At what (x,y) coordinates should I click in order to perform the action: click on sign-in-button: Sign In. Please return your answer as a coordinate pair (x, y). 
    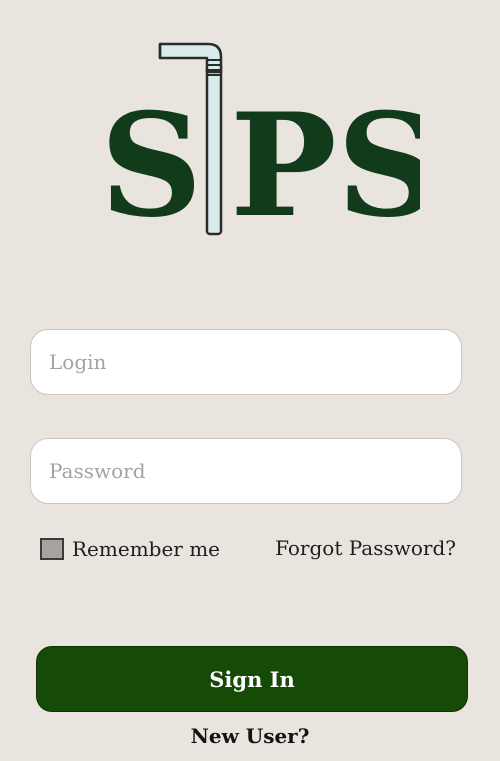
    Looking at the image, I should click on (252, 679).